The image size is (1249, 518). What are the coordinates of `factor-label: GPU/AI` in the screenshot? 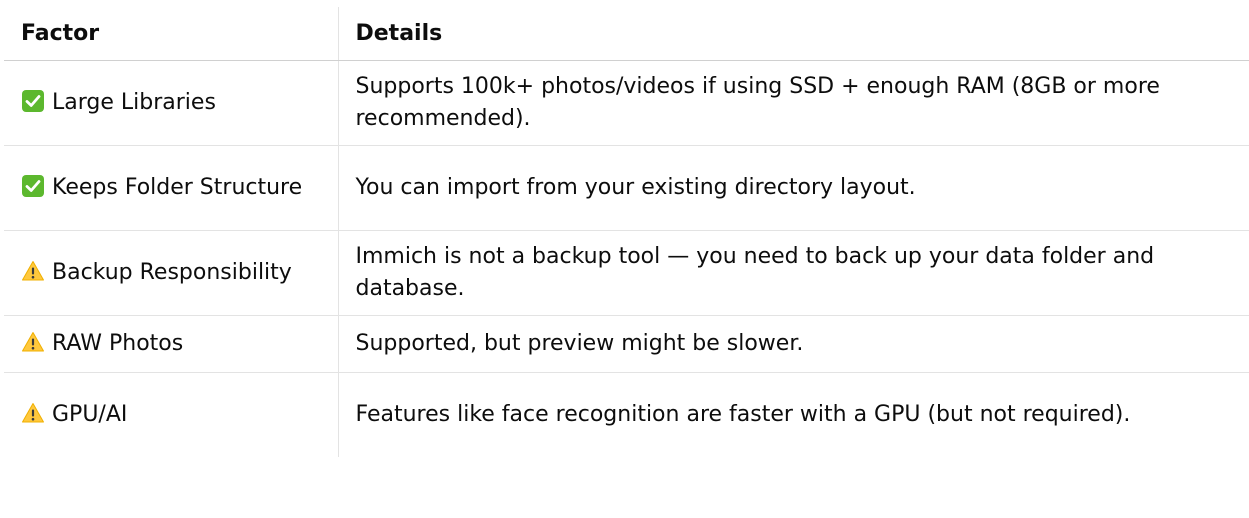 It's located at (90, 414).